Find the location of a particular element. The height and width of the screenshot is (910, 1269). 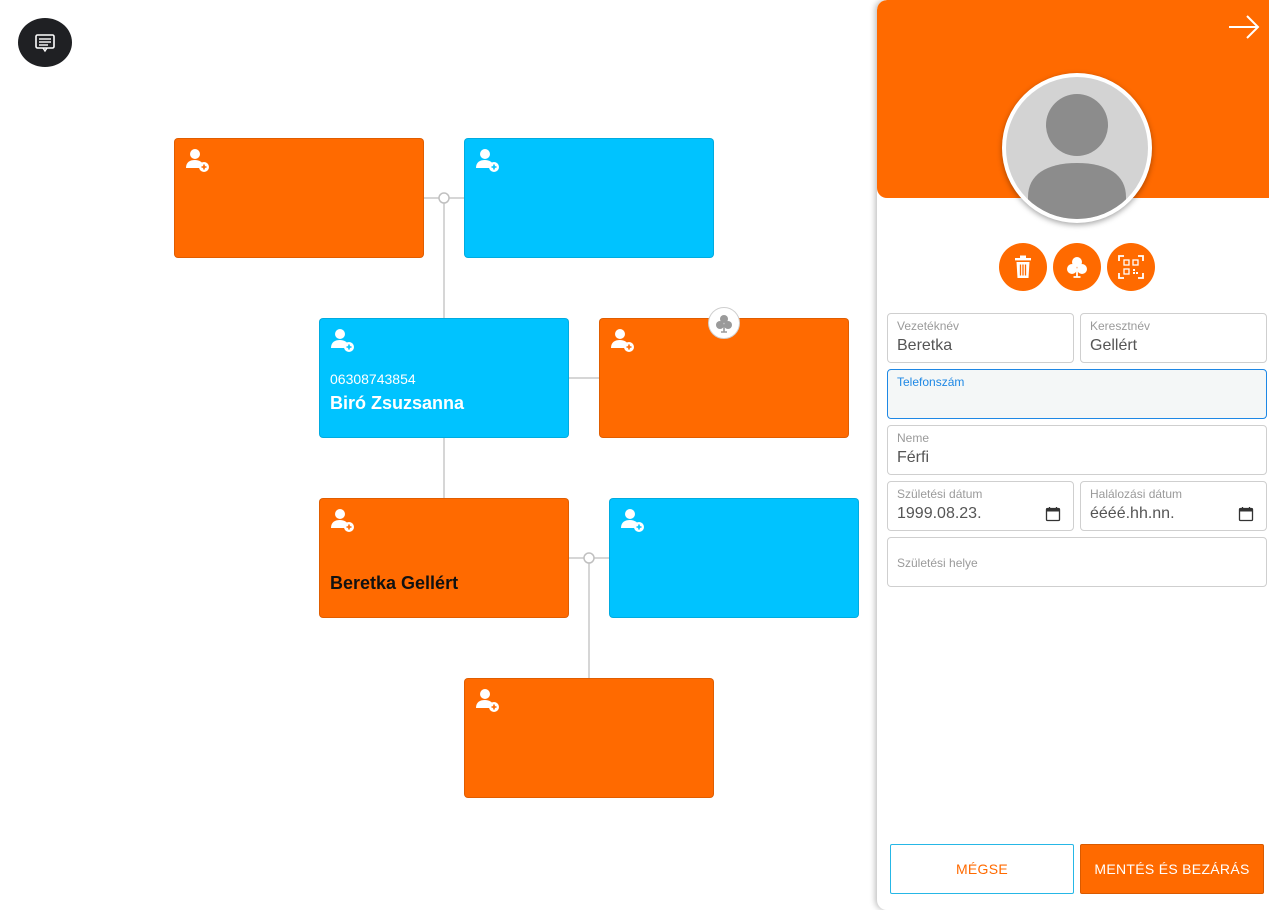

field-value: 1999.08.23. is located at coordinates (939, 513).